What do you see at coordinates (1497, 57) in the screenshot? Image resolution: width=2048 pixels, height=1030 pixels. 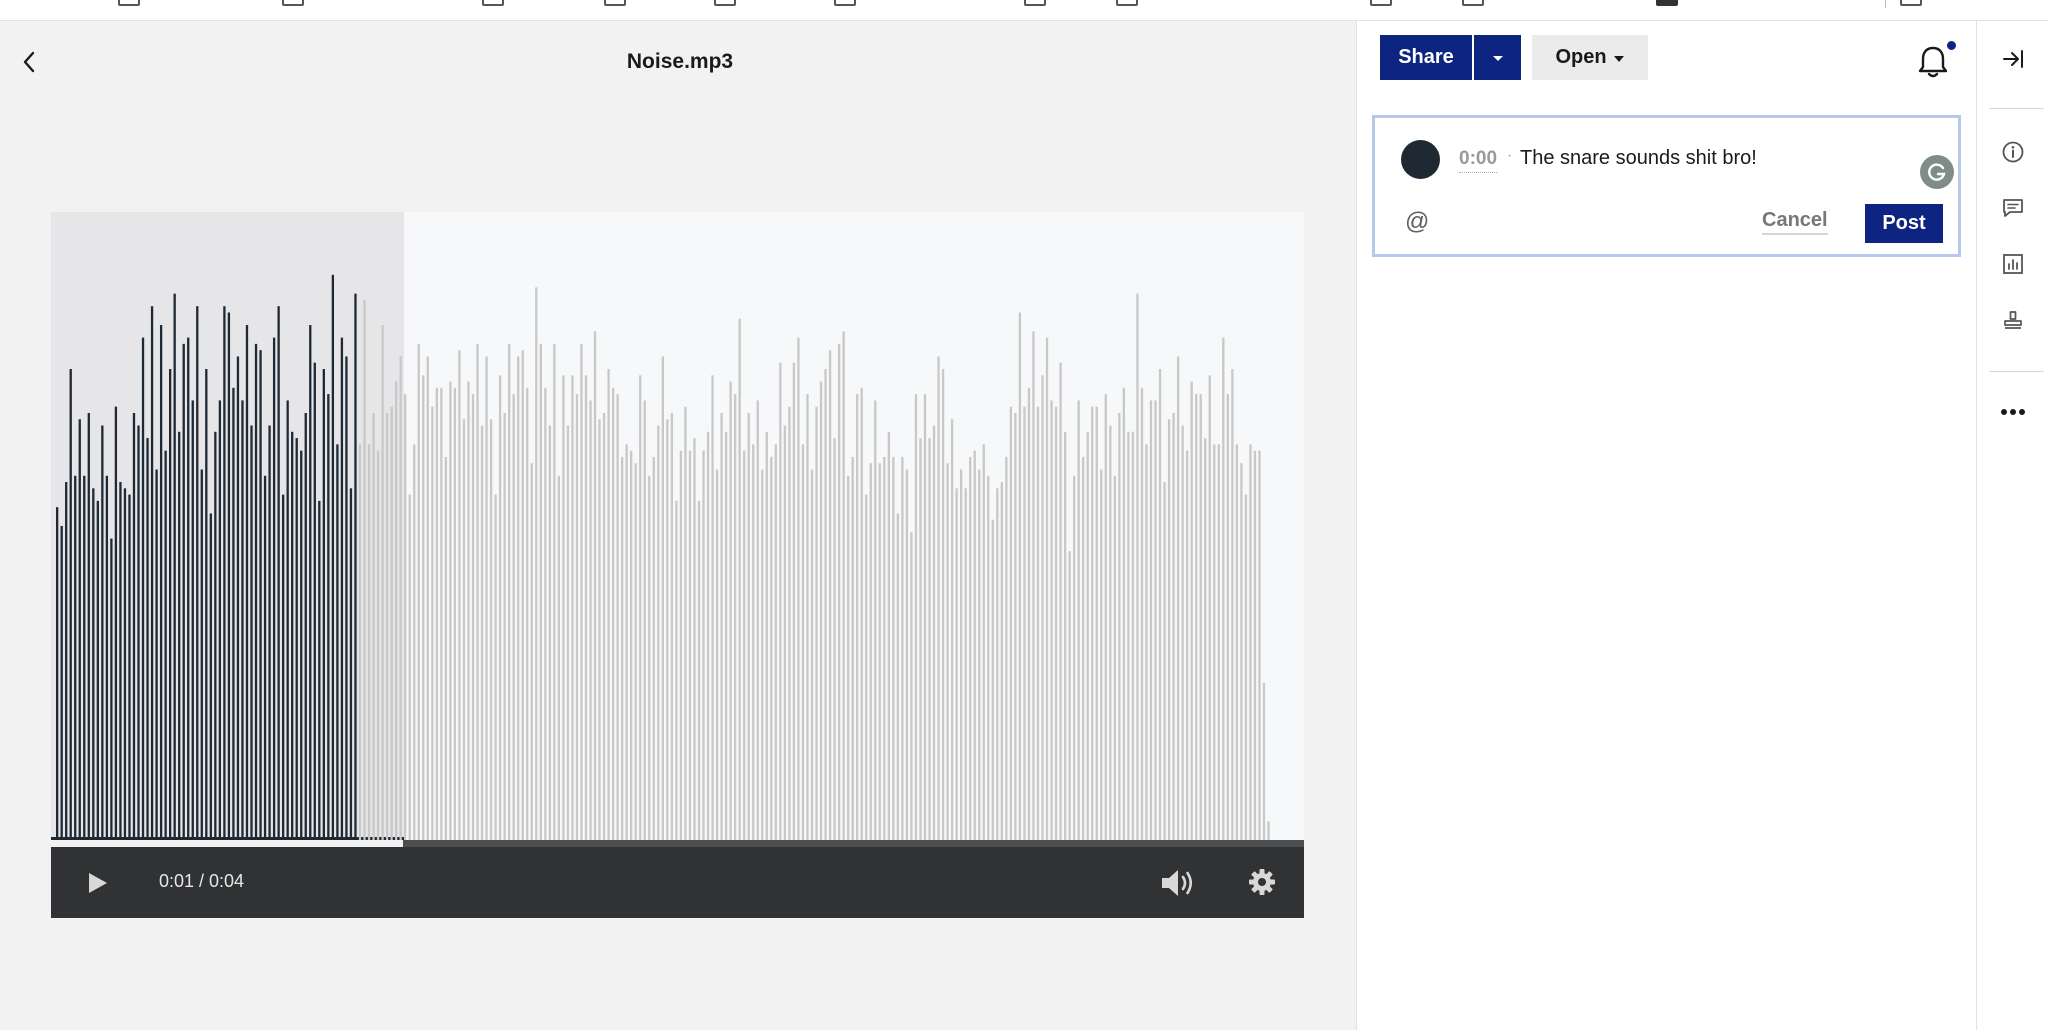 I see `share-menu-button` at bounding box center [1497, 57].